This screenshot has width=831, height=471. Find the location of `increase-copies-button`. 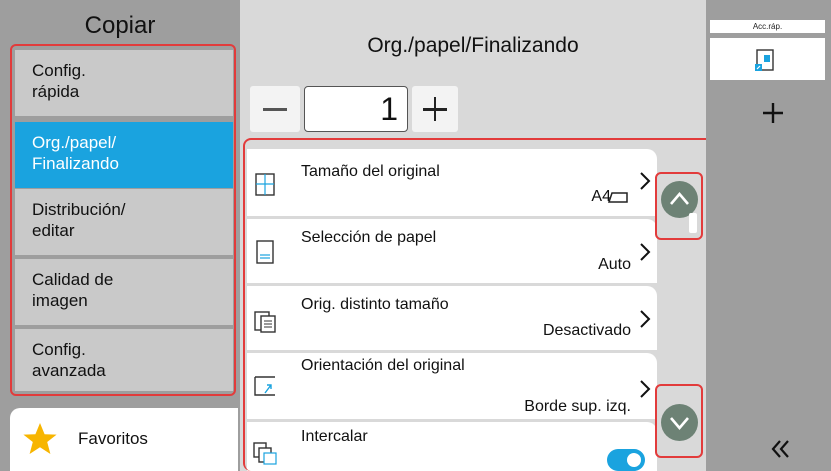

increase-copies-button is located at coordinates (435, 109).